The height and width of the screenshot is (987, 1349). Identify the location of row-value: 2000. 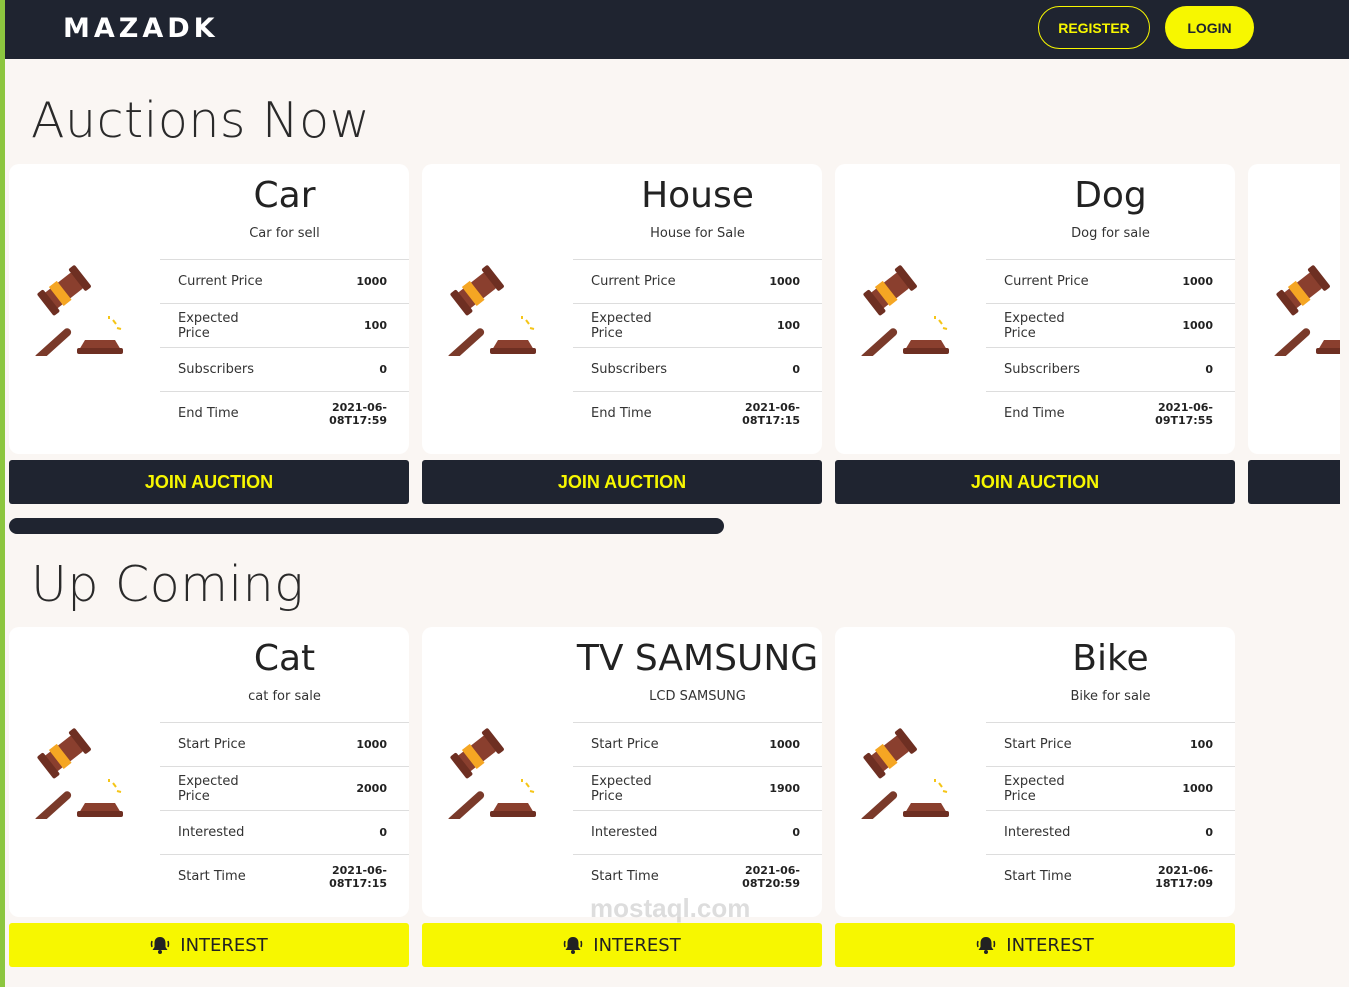
(341, 788).